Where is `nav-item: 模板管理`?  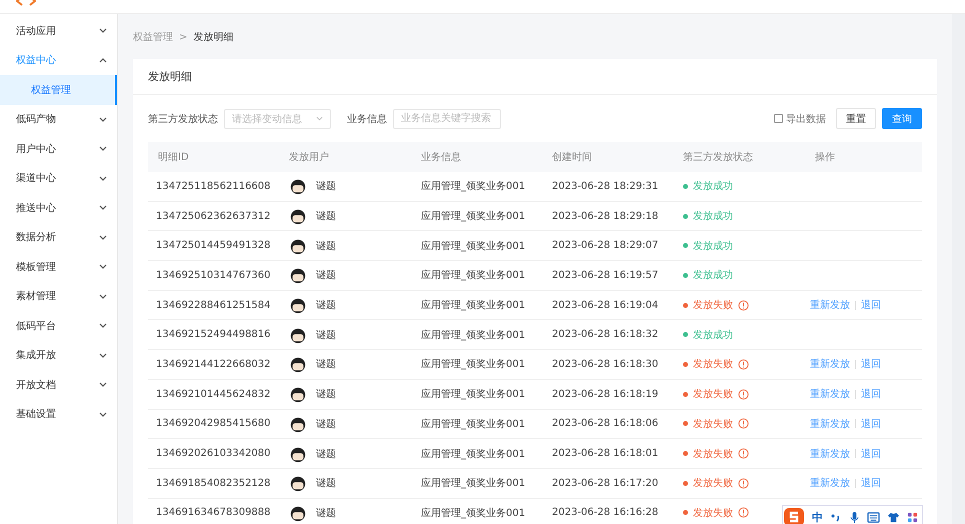
nav-item: 模板管理 is located at coordinates (58, 267).